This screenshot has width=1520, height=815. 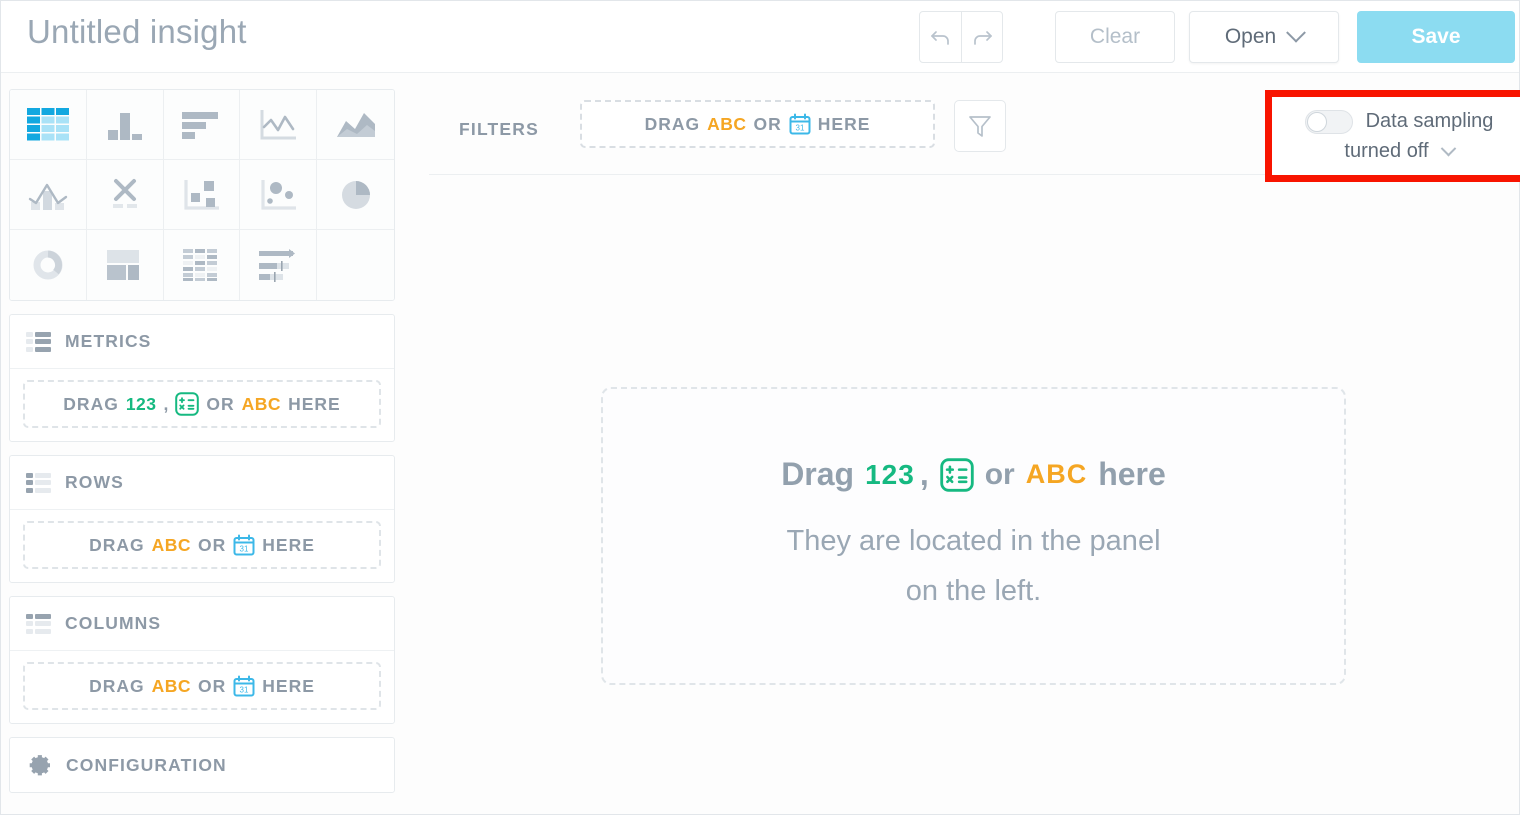 I want to click on configuration-section: CONFIGURATION, so click(x=202, y=765).